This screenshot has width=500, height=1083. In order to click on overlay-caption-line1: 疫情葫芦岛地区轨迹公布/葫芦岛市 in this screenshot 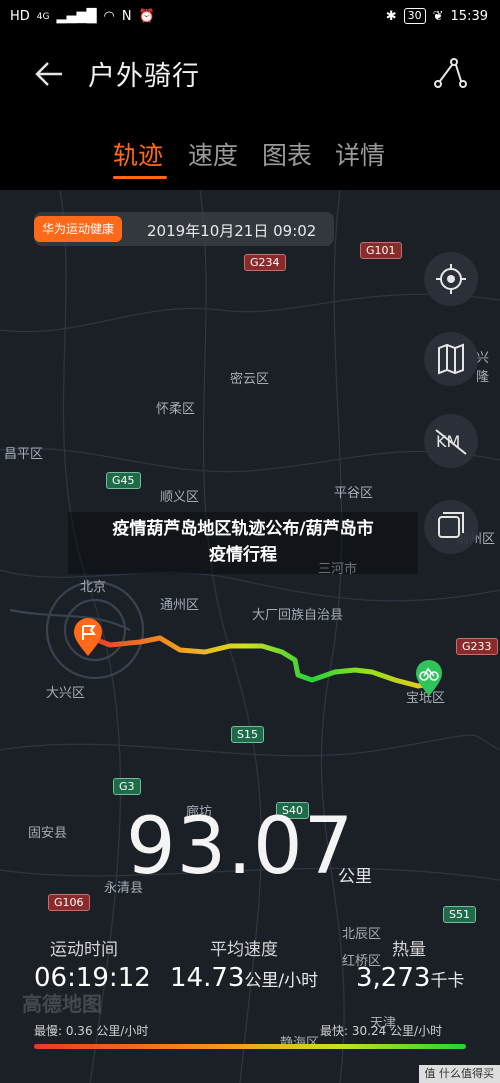, I will do `click(243, 529)`.